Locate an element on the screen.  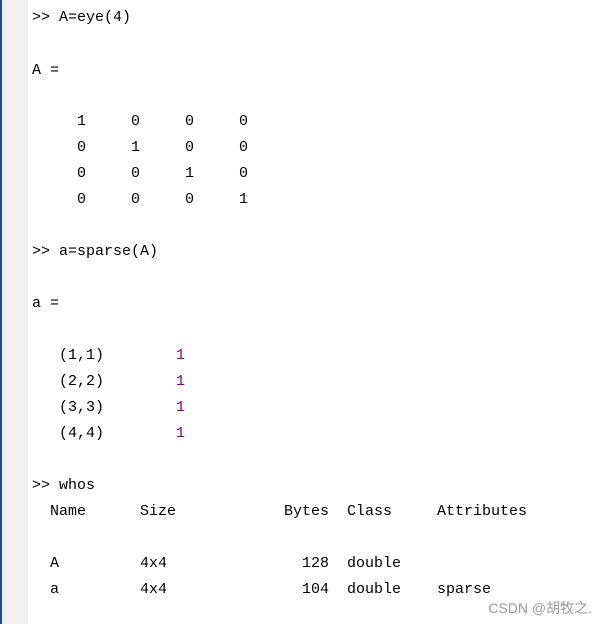
sparse-index: (2,2) is located at coordinates (82, 381).